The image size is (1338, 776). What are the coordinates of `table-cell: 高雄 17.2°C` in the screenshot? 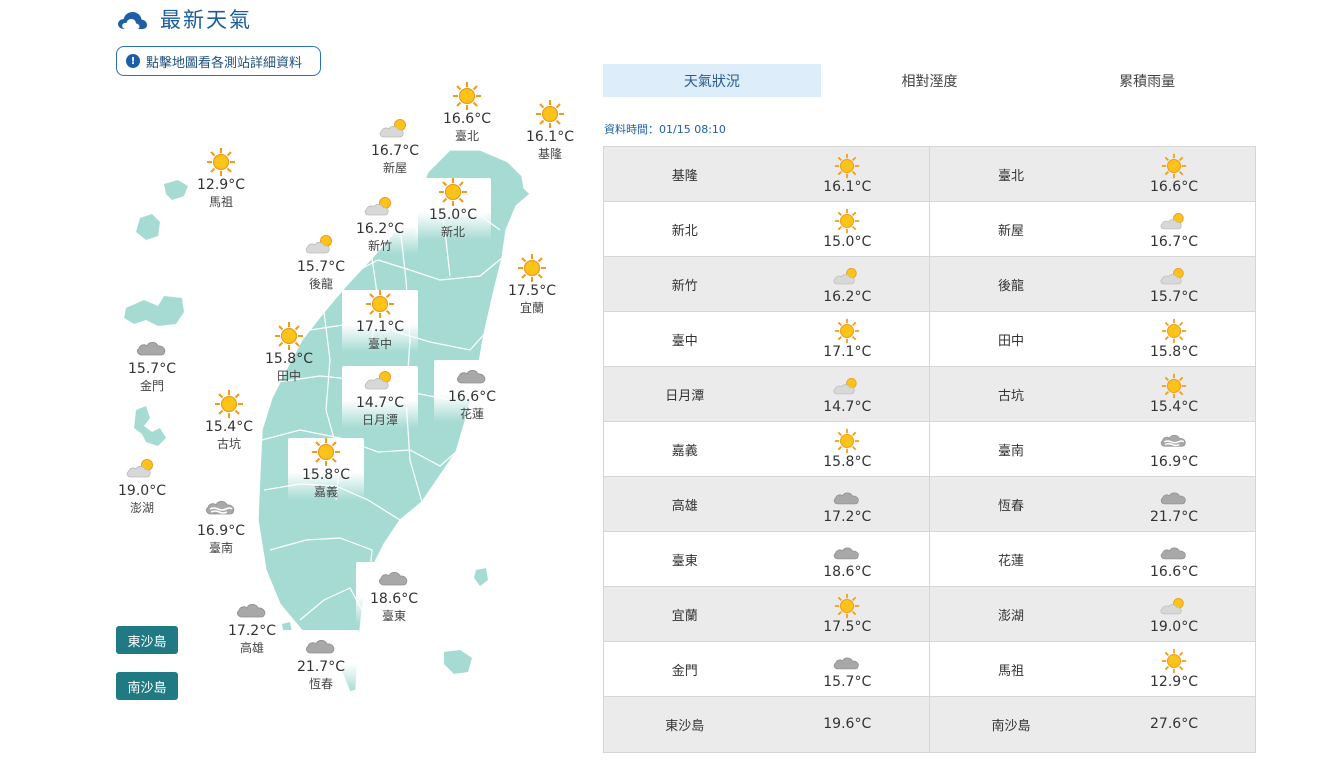 It's located at (767, 504).